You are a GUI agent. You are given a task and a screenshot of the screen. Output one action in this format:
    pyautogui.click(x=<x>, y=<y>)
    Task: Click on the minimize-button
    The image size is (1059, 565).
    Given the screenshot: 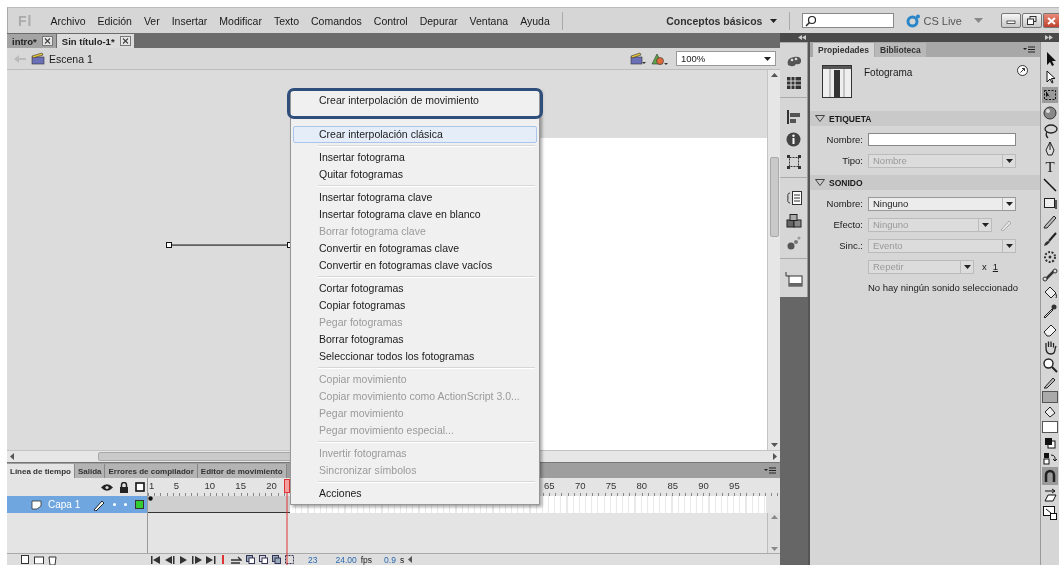 What is the action you would take?
    pyautogui.click(x=1011, y=20)
    